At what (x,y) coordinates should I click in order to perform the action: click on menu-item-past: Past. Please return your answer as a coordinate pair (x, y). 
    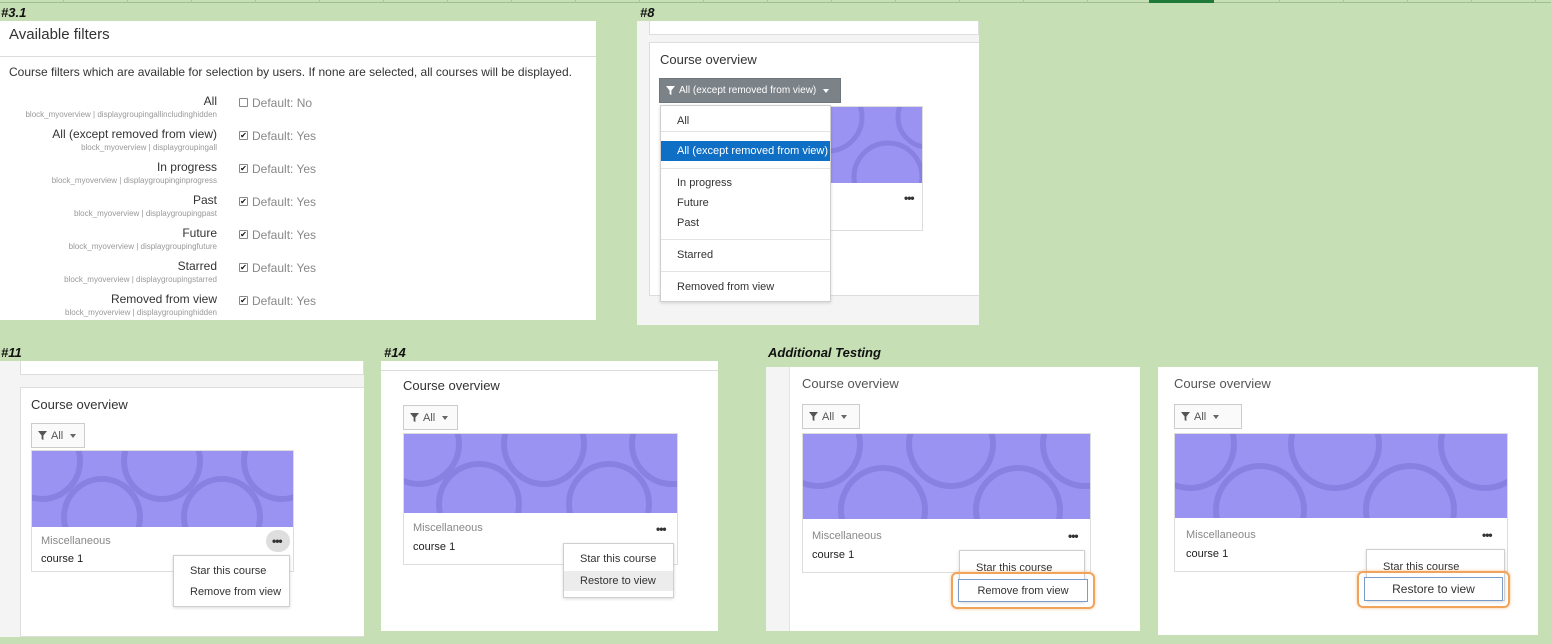
    Looking at the image, I should click on (688, 223).